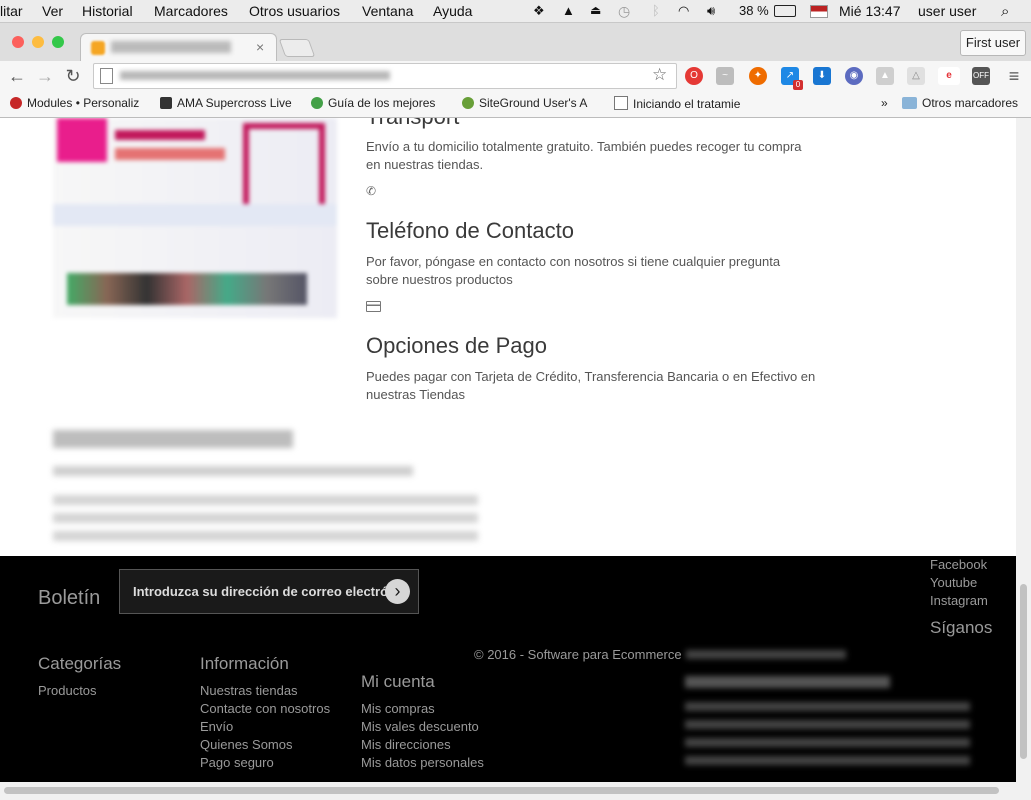 This screenshot has height=800, width=1031. What do you see at coordinates (827, 737) in the screenshot?
I see `blurred-store-info-text` at bounding box center [827, 737].